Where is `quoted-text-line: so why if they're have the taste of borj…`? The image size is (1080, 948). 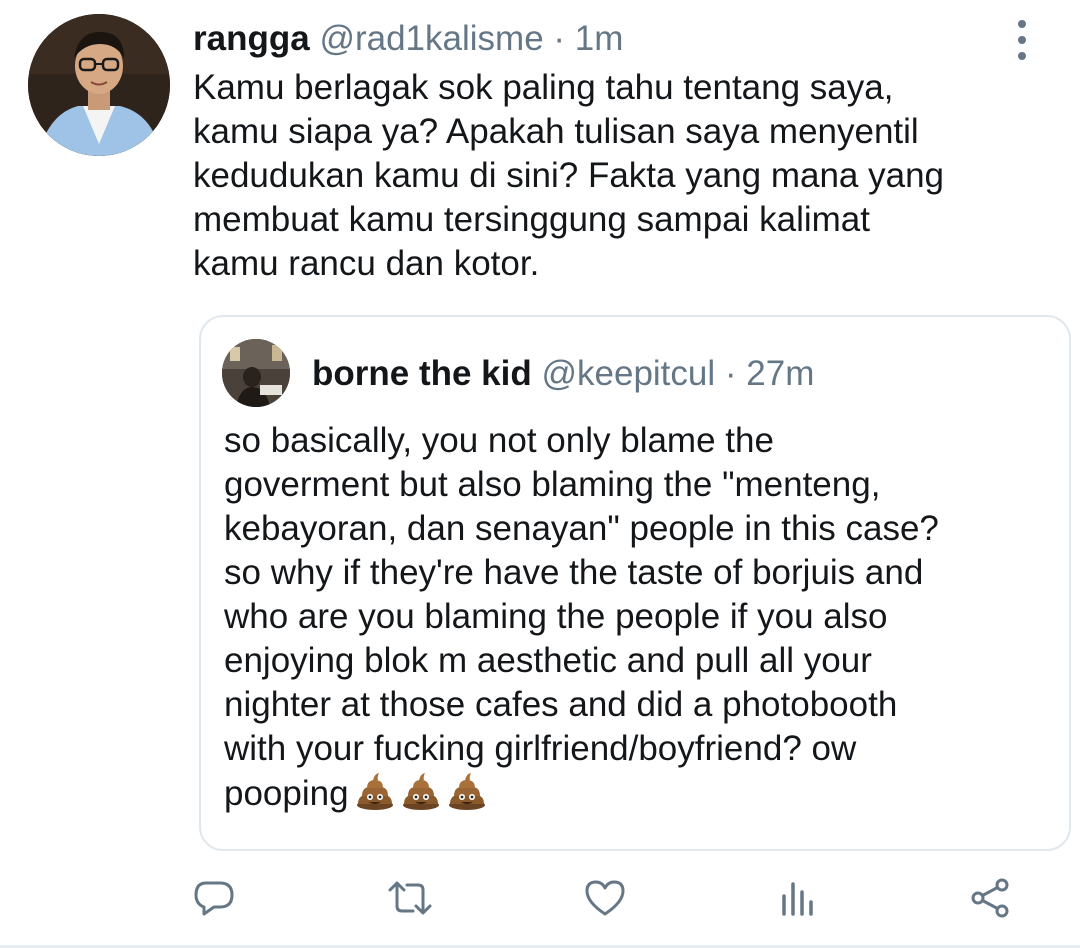 quoted-text-line: so why if they're have the taste of borj… is located at coordinates (574, 572).